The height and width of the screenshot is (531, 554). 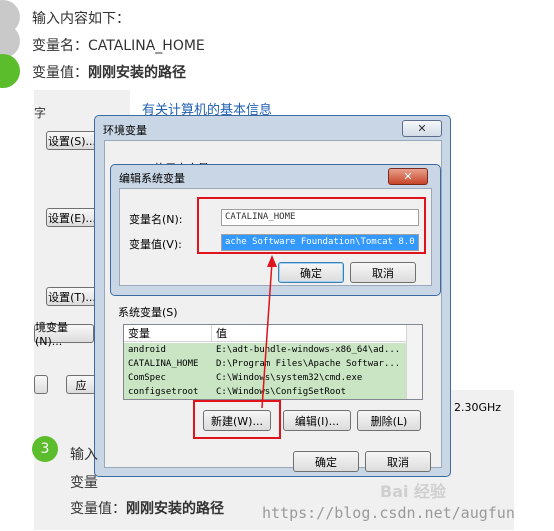 I want to click on env-cancel-button: 取消, so click(x=398, y=461).